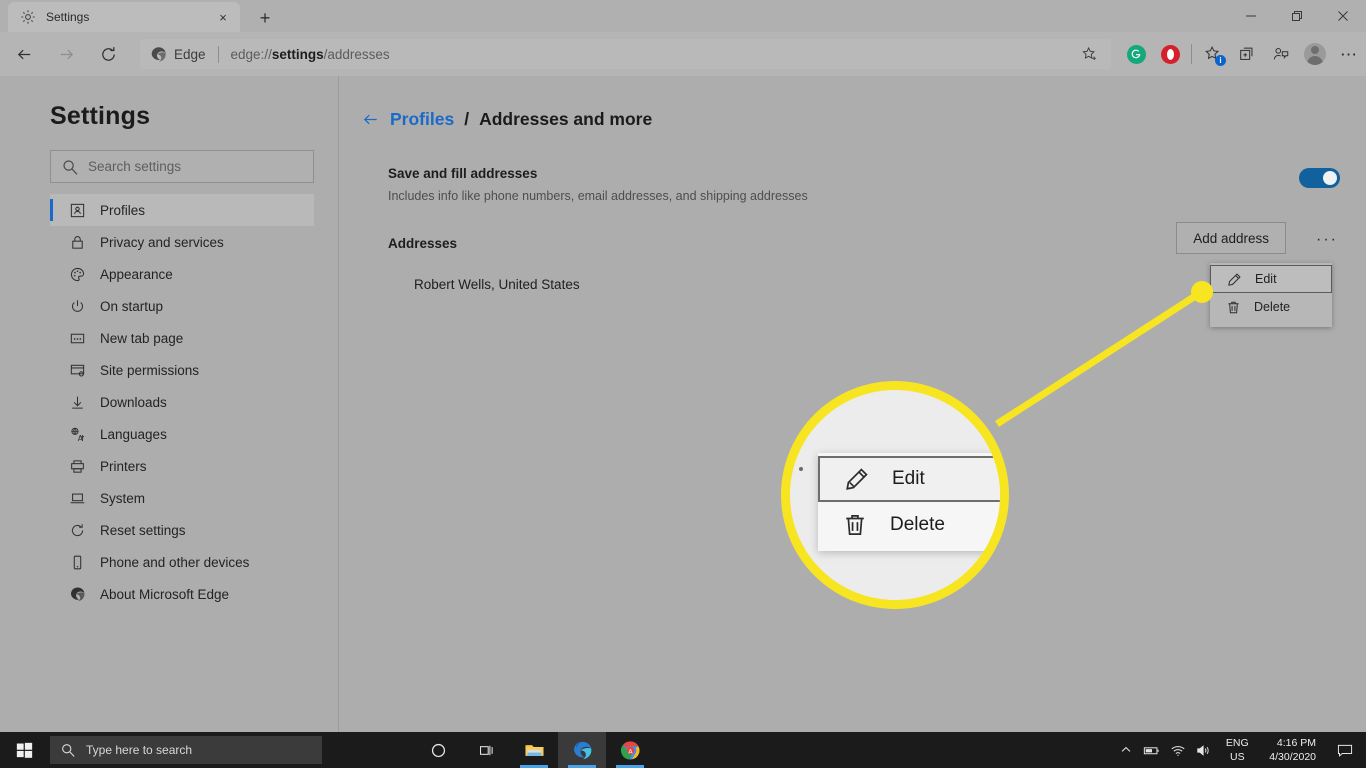 This screenshot has height=768, width=1366. I want to click on opera-extension-icon, so click(1170, 54).